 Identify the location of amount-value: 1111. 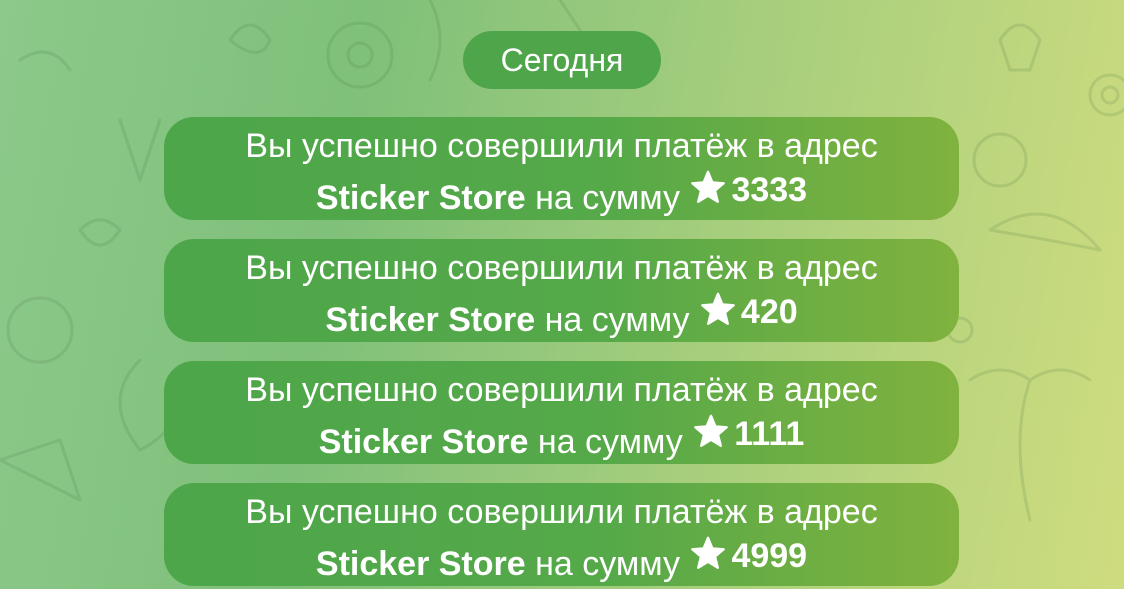
(769, 434).